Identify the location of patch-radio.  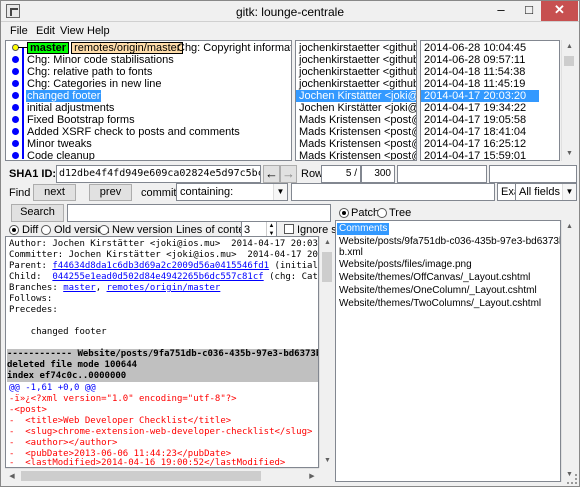
(344, 213).